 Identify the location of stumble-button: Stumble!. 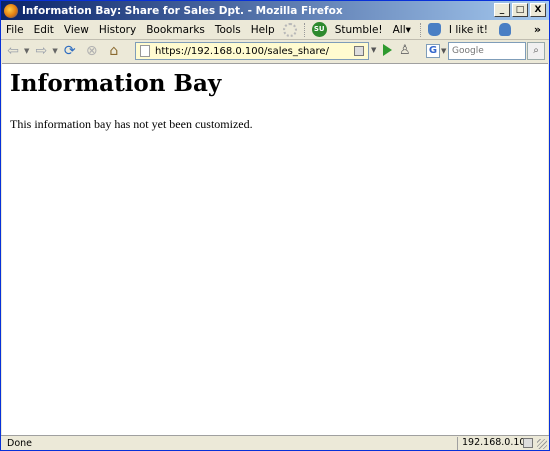
(359, 30).